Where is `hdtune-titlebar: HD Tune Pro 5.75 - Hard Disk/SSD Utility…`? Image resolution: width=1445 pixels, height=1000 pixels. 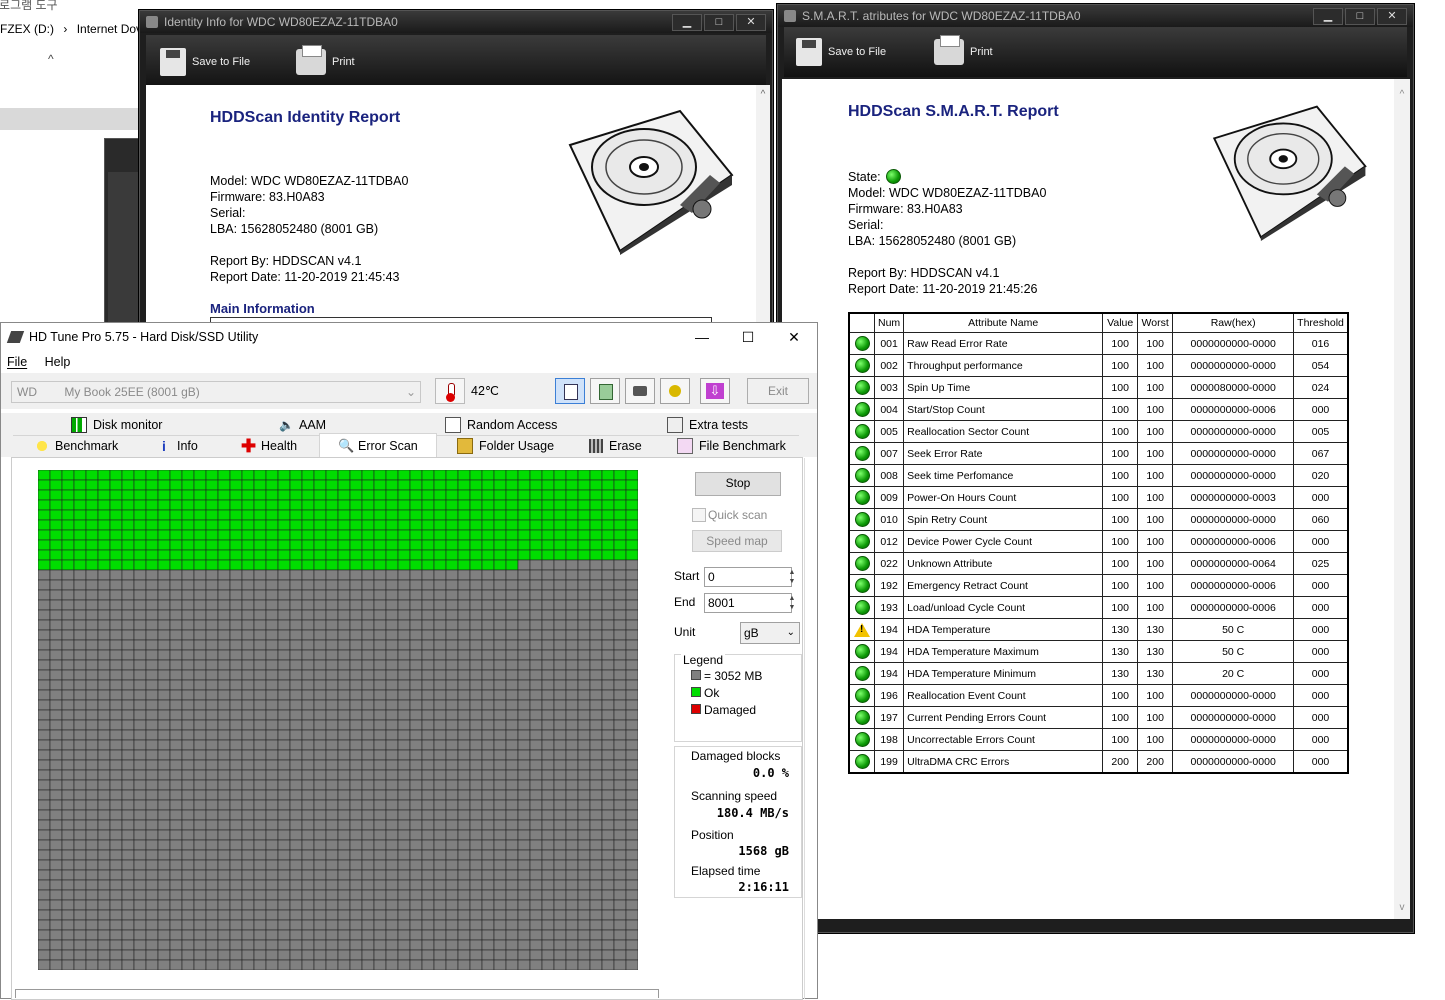
hdtune-titlebar: HD Tune Pro 5.75 - Hard Disk/SSD Utility… is located at coordinates (409, 337).